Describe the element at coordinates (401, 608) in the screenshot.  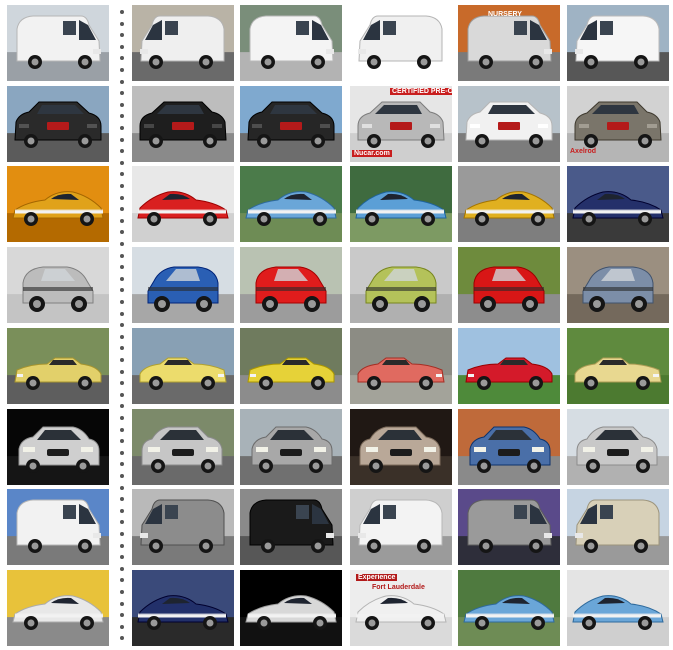
I see `retrieved-image: Experience Fort Lauderdale` at that location.